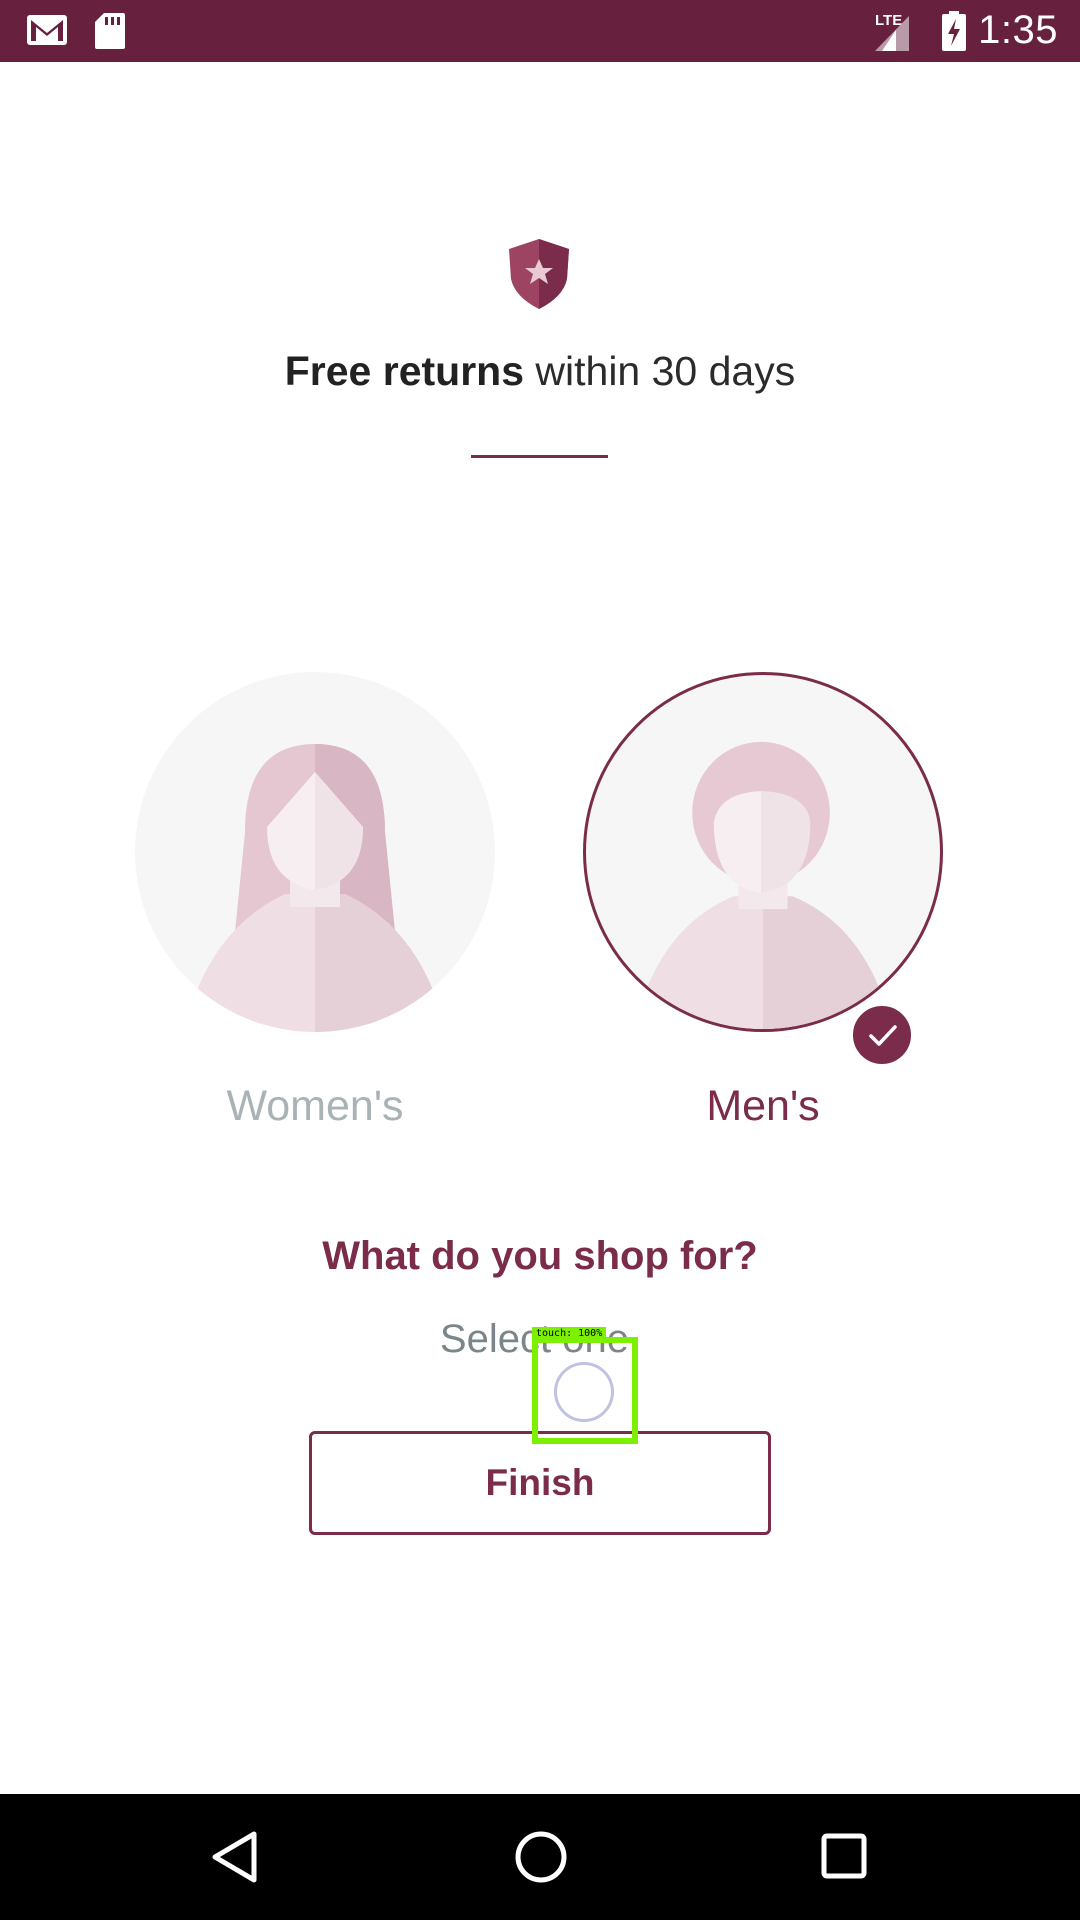 The height and width of the screenshot is (1920, 1080). What do you see at coordinates (954, 31) in the screenshot?
I see `battery-charging-icon` at bounding box center [954, 31].